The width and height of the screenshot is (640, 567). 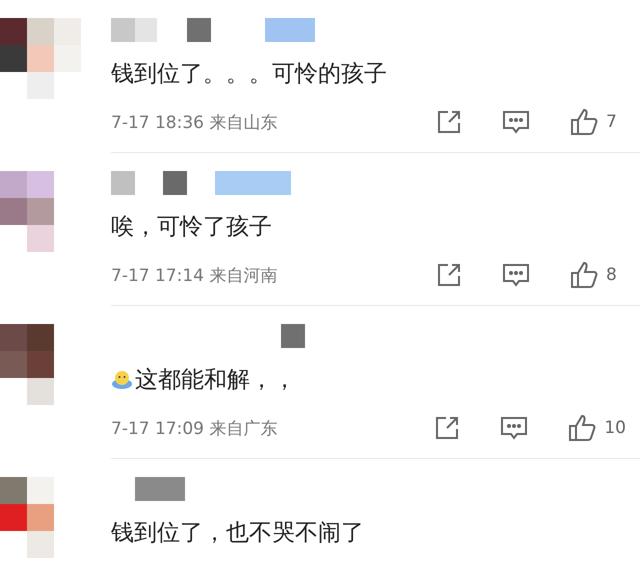 I want to click on comment-time: 7-17 17:14 来自河南, so click(x=194, y=275).